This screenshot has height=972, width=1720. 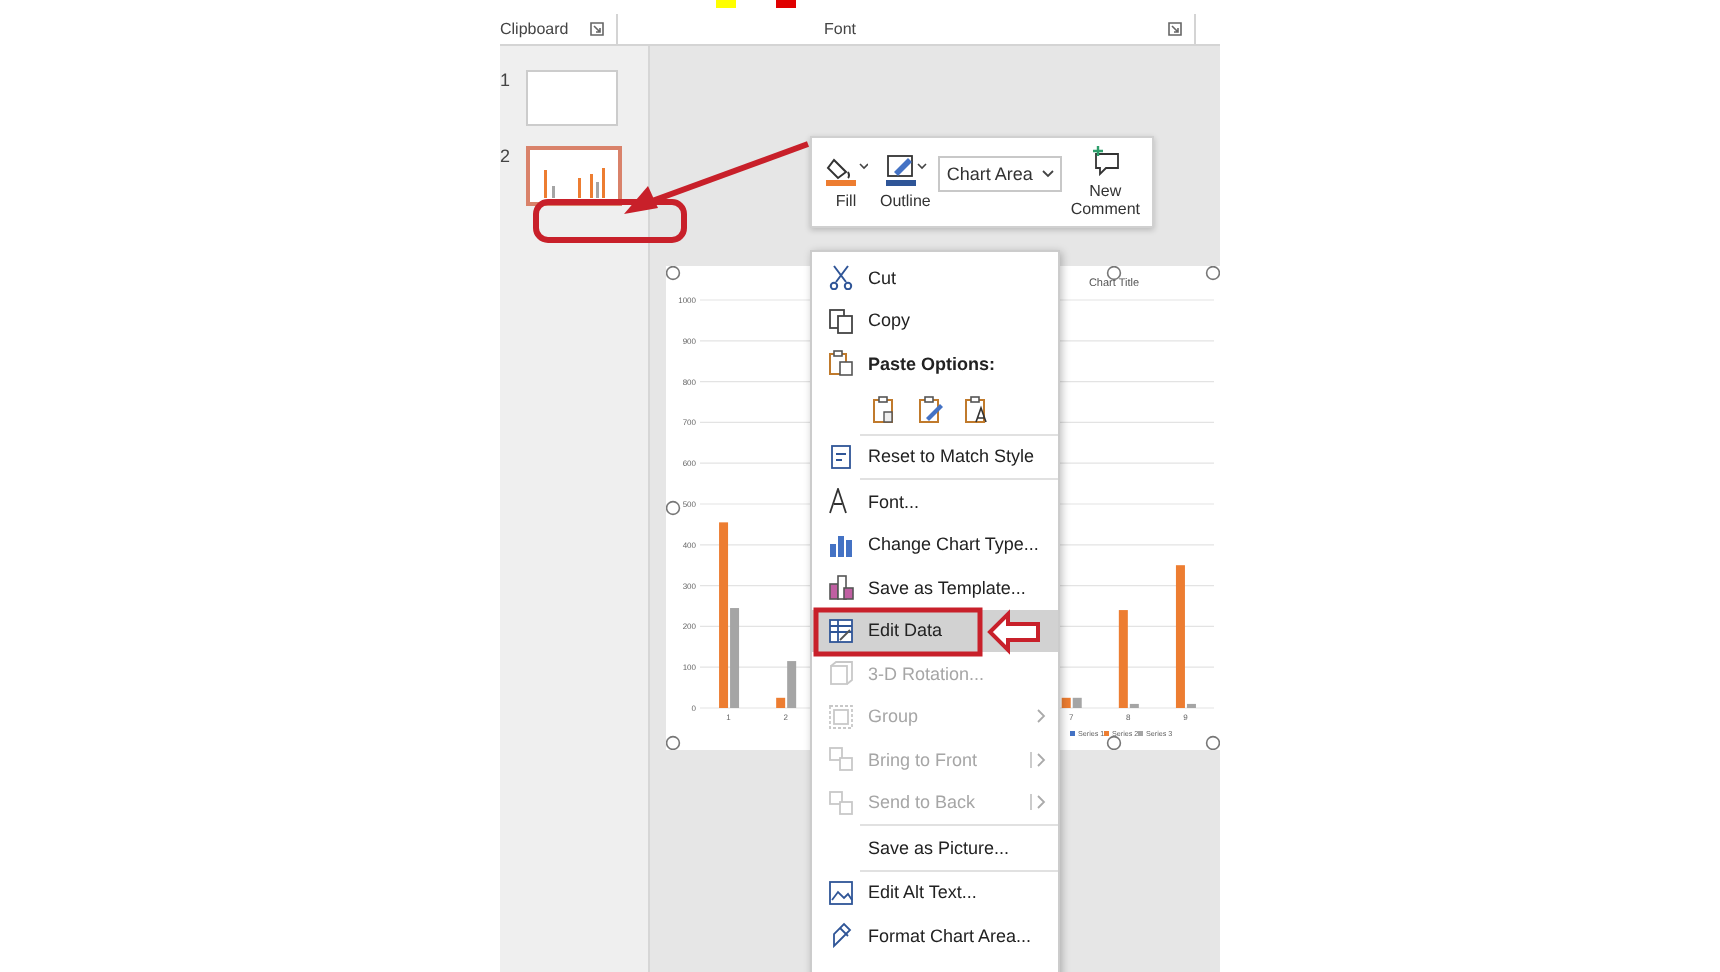 I want to click on menu-section-heading: Paste Options:, so click(x=932, y=363).